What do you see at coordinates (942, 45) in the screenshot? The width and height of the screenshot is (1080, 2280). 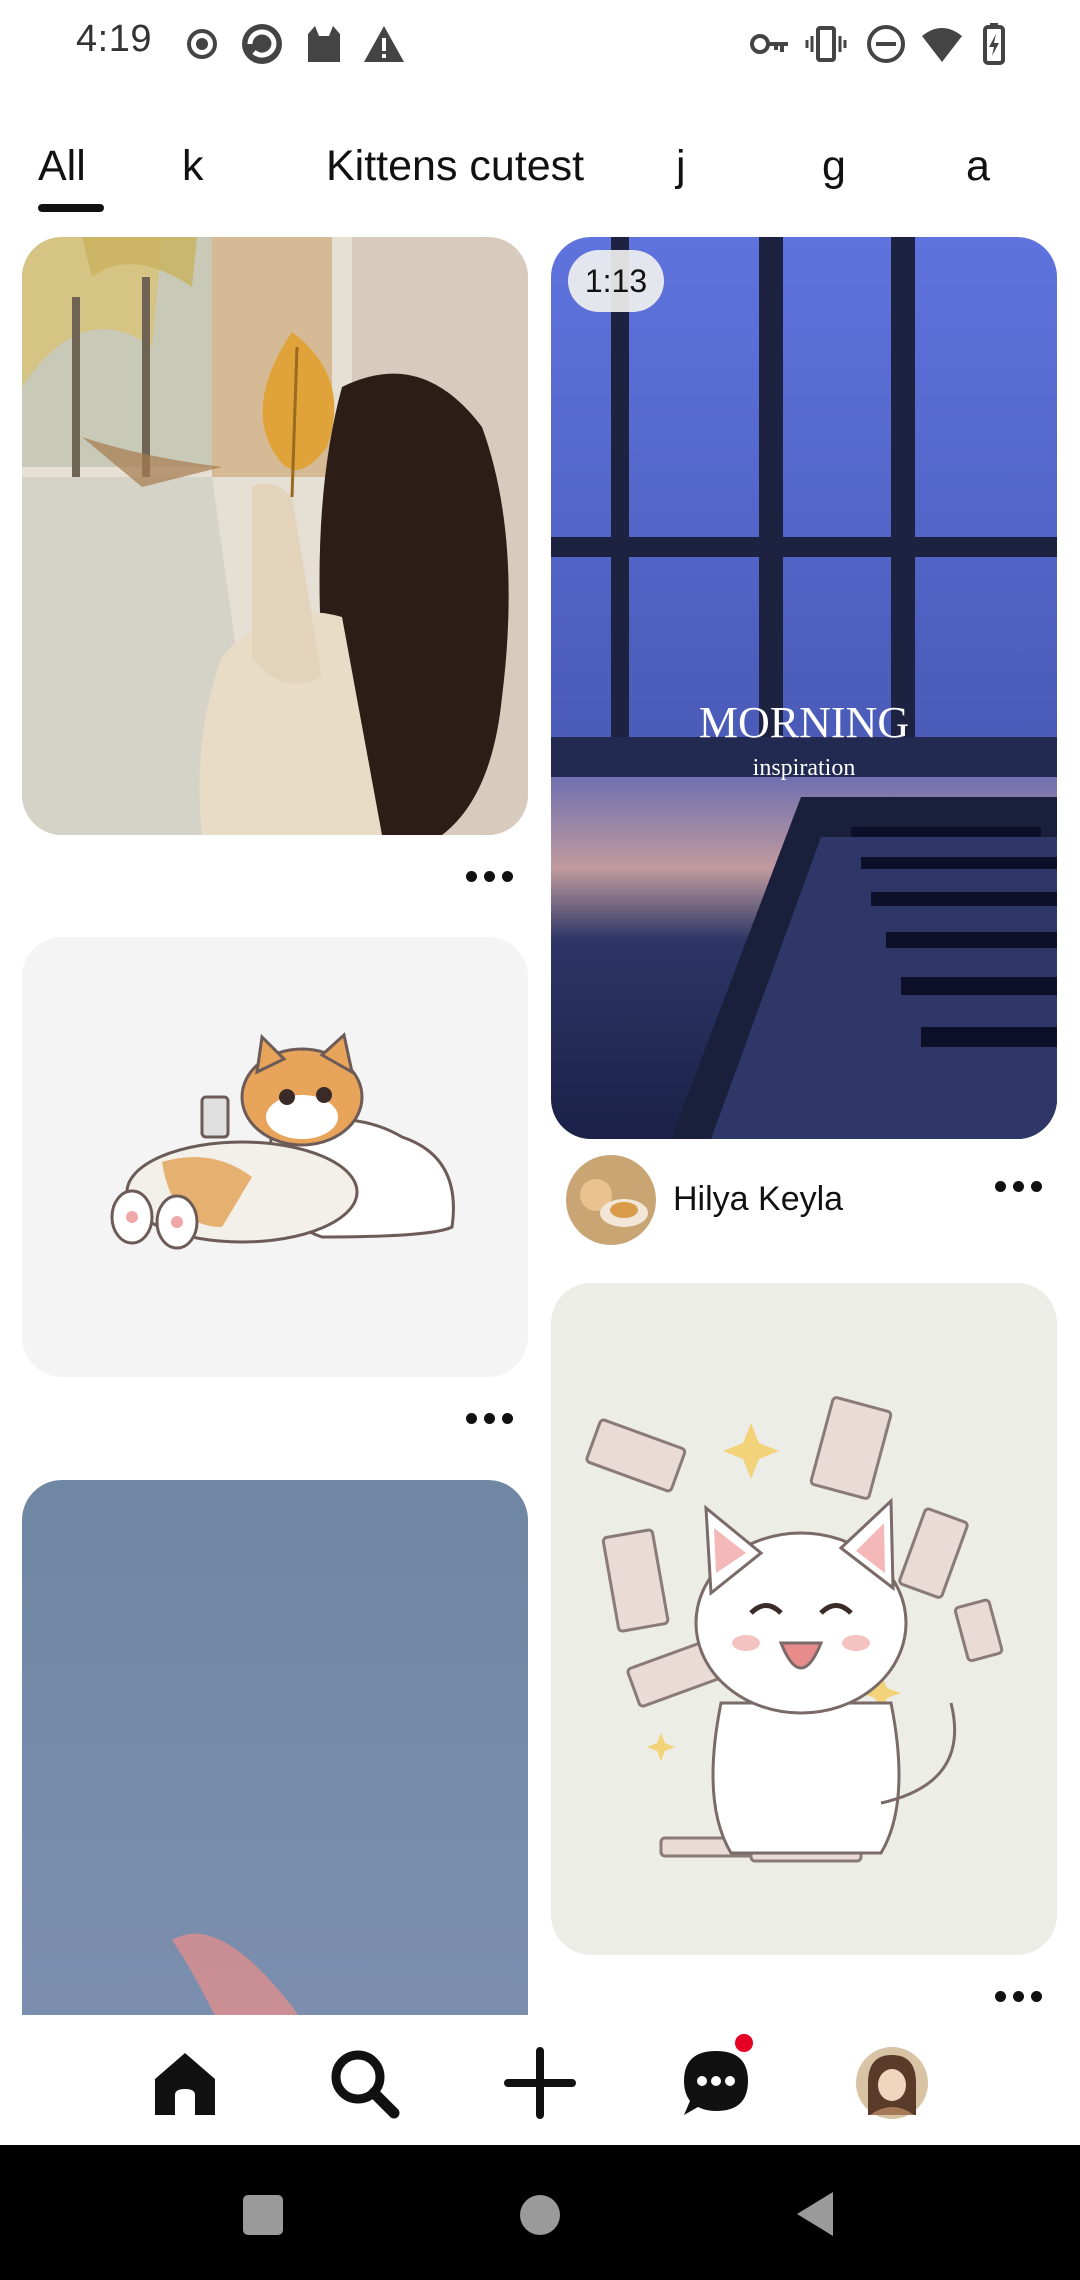 I see `wifi-icon` at bounding box center [942, 45].